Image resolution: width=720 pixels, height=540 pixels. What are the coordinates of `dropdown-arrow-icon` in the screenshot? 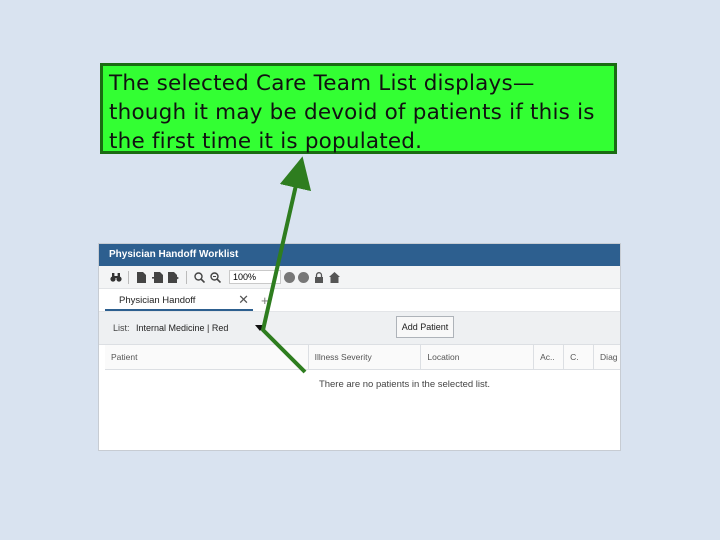 It's located at (260, 328).